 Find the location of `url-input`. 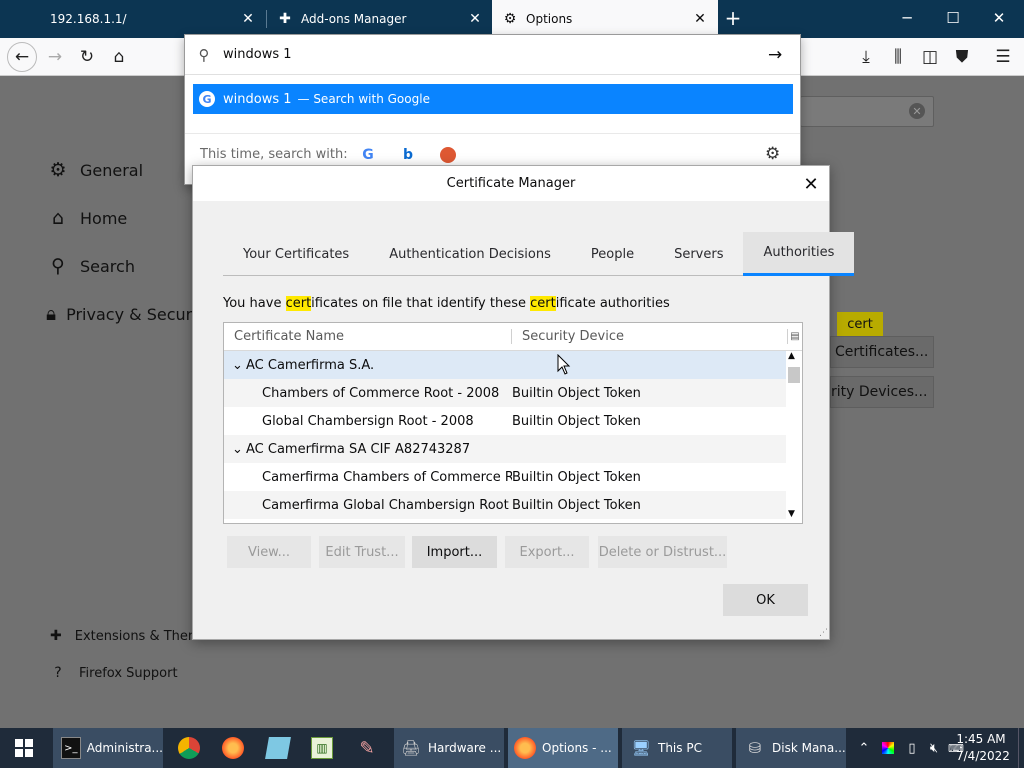

url-input is located at coordinates (483, 54).